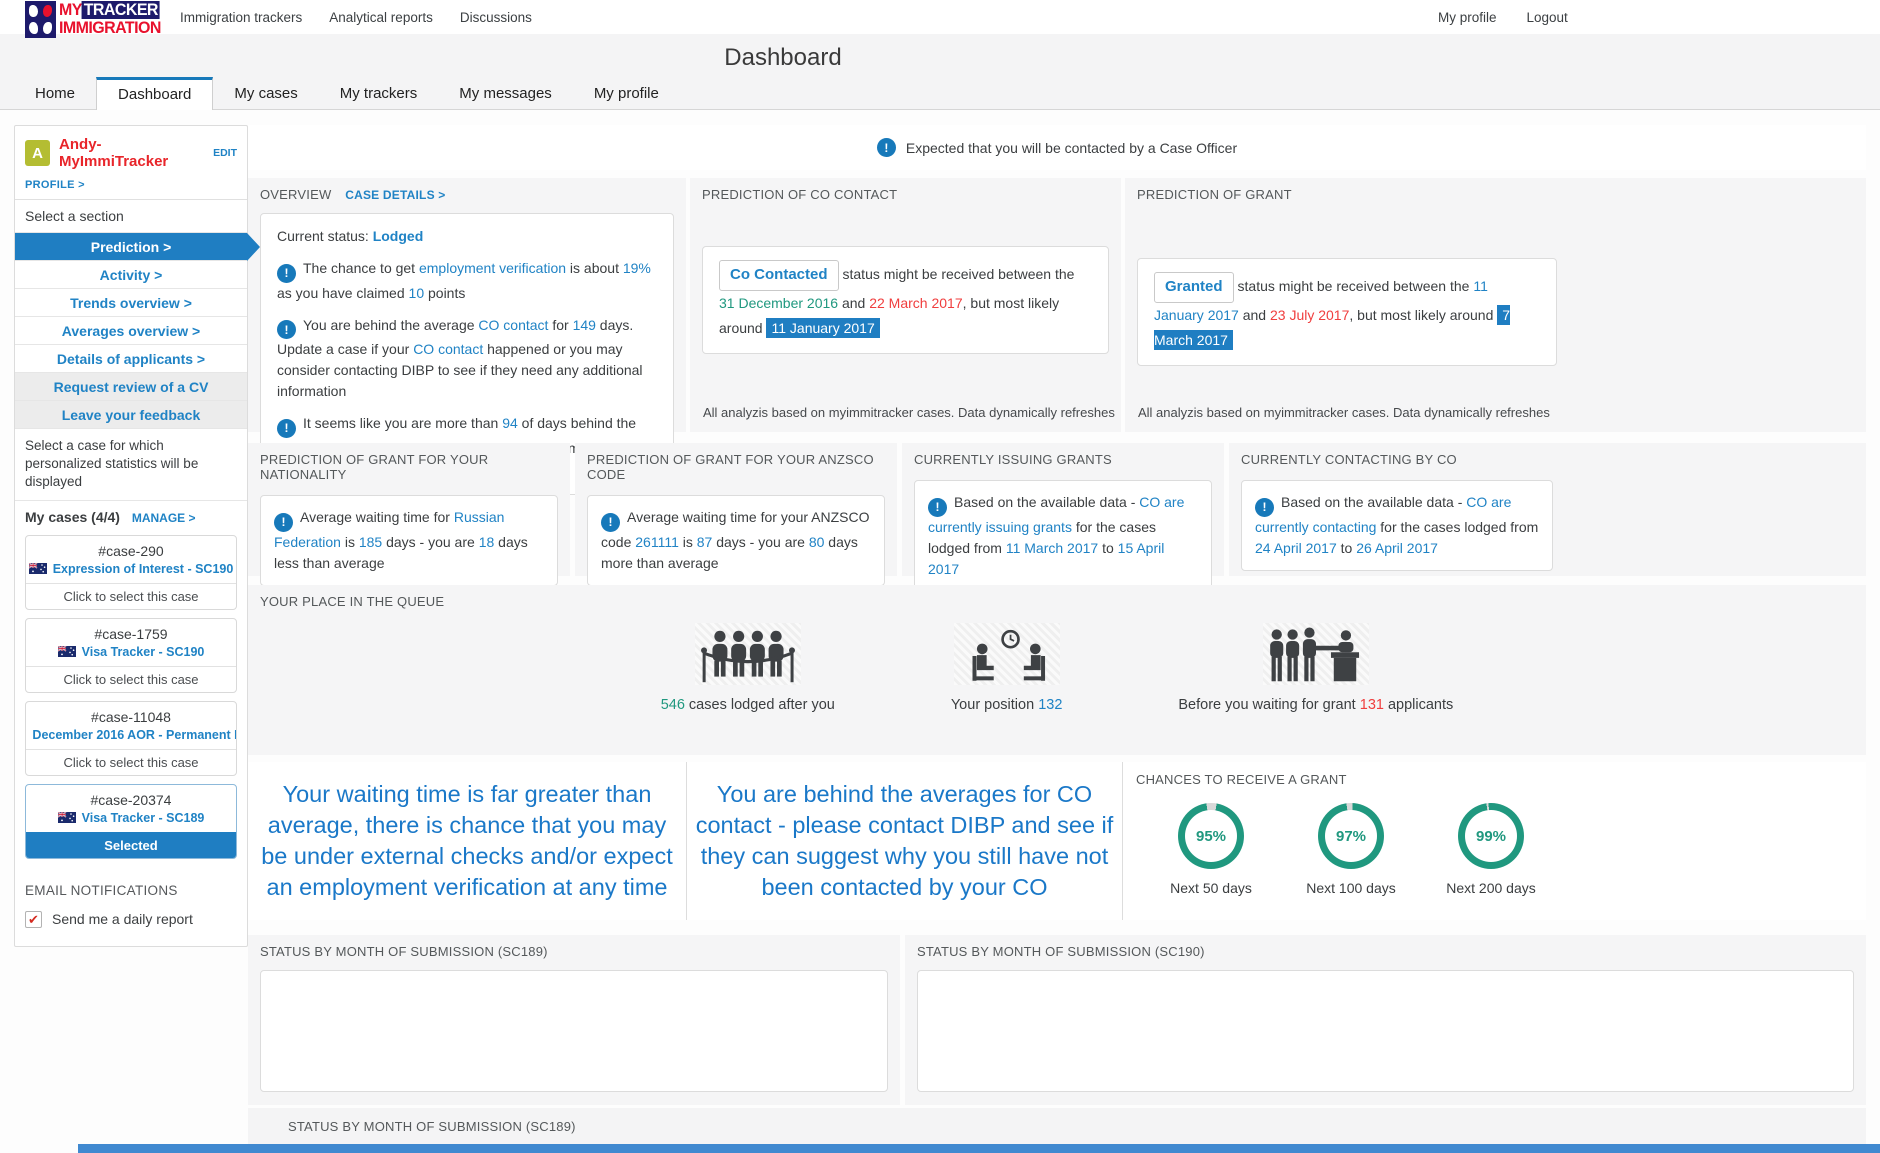  What do you see at coordinates (492, 268) in the screenshot?
I see `employment-verification-link: employment verification` at bounding box center [492, 268].